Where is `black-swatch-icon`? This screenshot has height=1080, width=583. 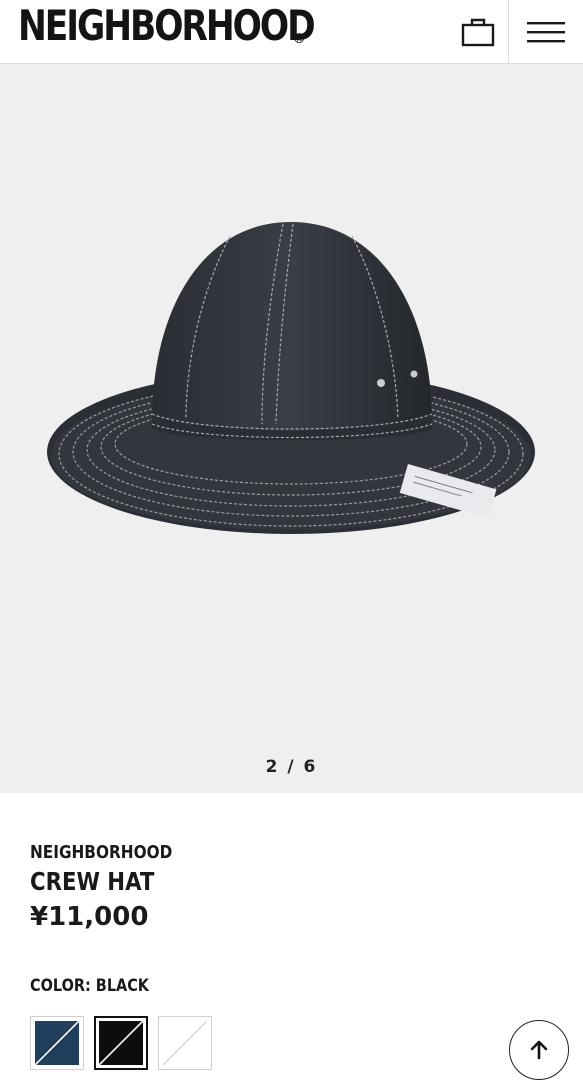
black-swatch-icon is located at coordinates (121, 1043).